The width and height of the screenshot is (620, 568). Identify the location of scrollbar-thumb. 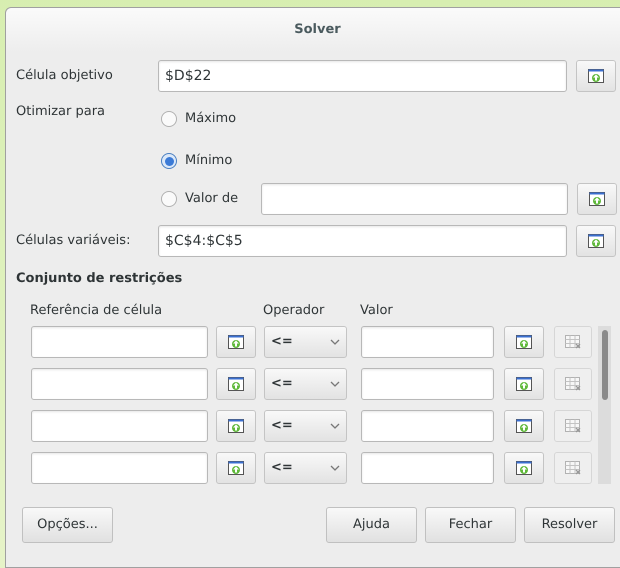
(605, 365).